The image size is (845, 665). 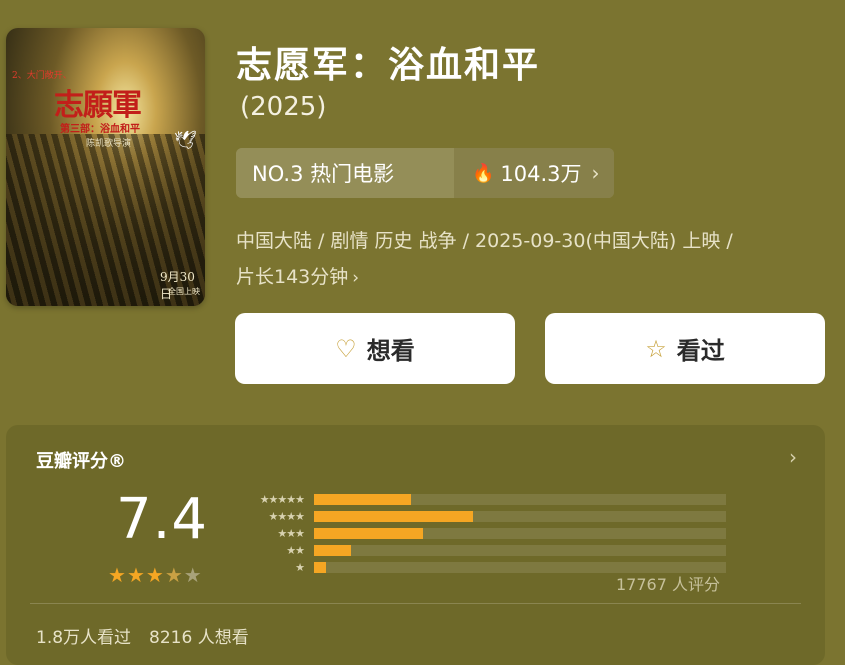 I want to click on distribution-star-label: ★, so click(x=300, y=567).